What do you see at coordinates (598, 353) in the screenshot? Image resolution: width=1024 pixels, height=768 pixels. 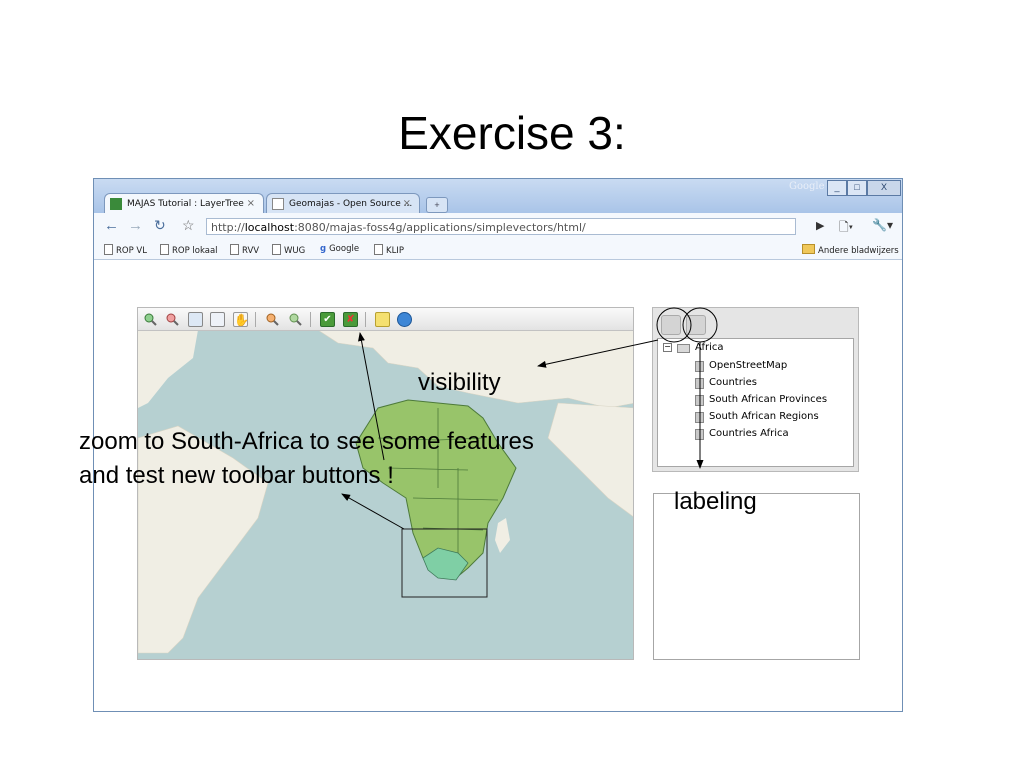 I see `visibility-arrow` at bounding box center [598, 353].